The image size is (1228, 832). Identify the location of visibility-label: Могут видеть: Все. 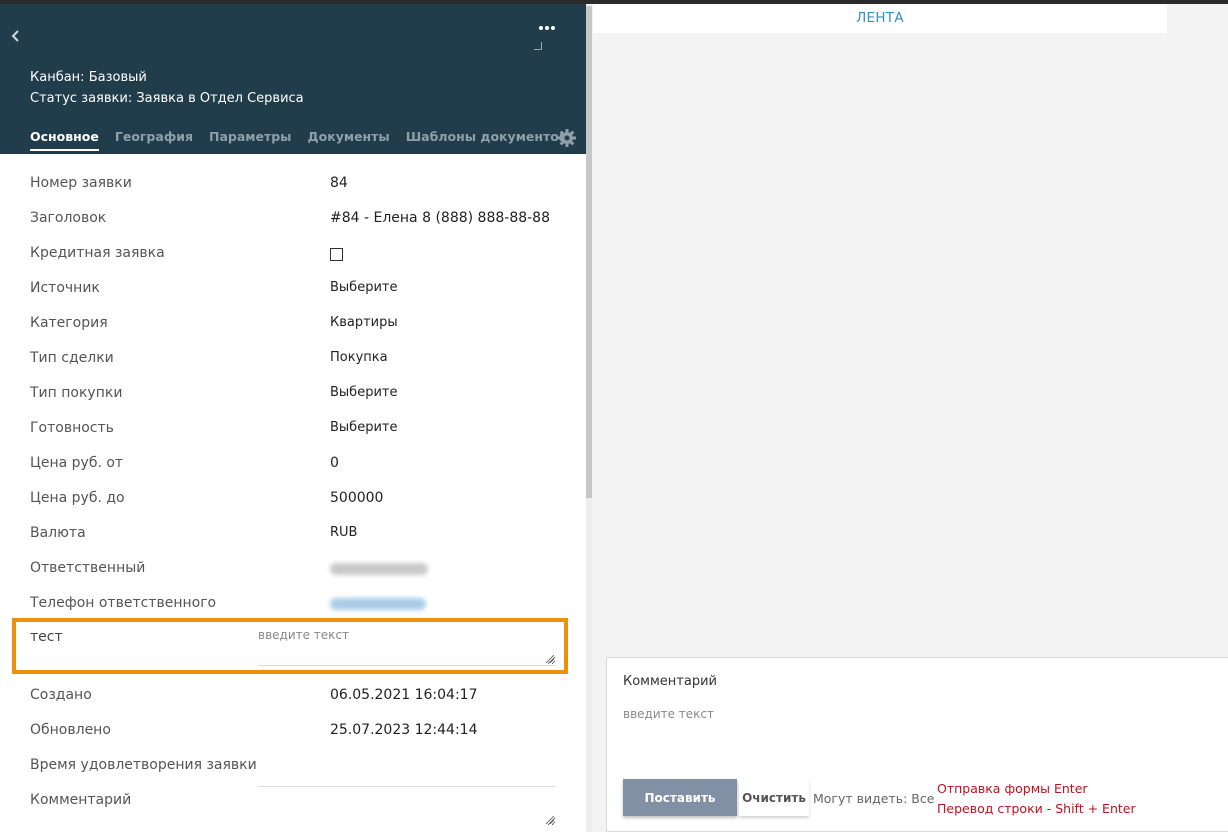
(873, 798).